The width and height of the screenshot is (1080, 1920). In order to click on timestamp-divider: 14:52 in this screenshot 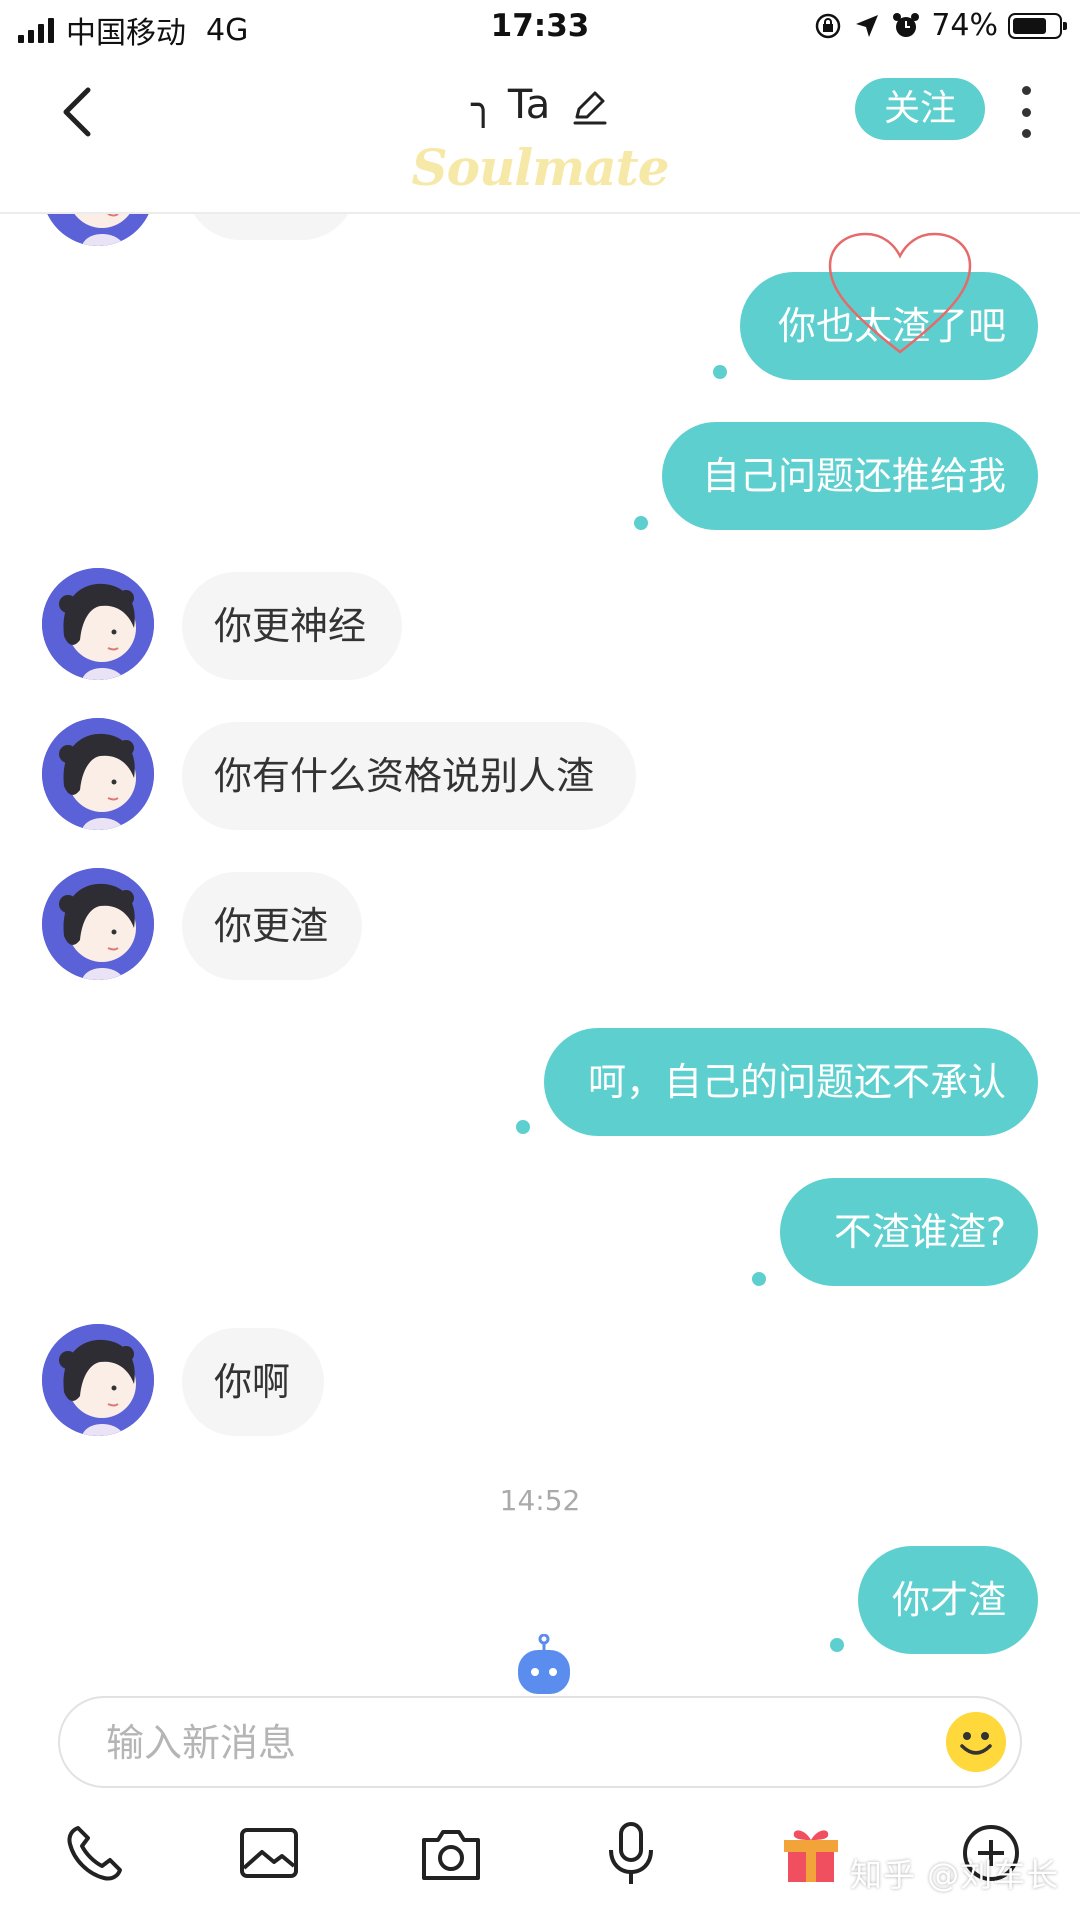, I will do `click(540, 1500)`.